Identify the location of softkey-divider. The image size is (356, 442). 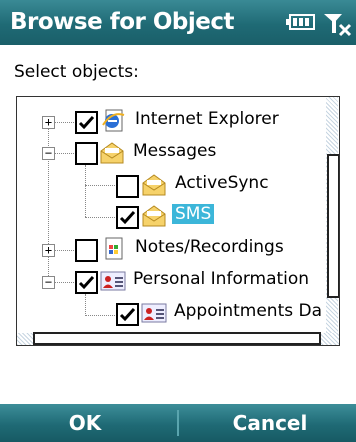
(178, 423).